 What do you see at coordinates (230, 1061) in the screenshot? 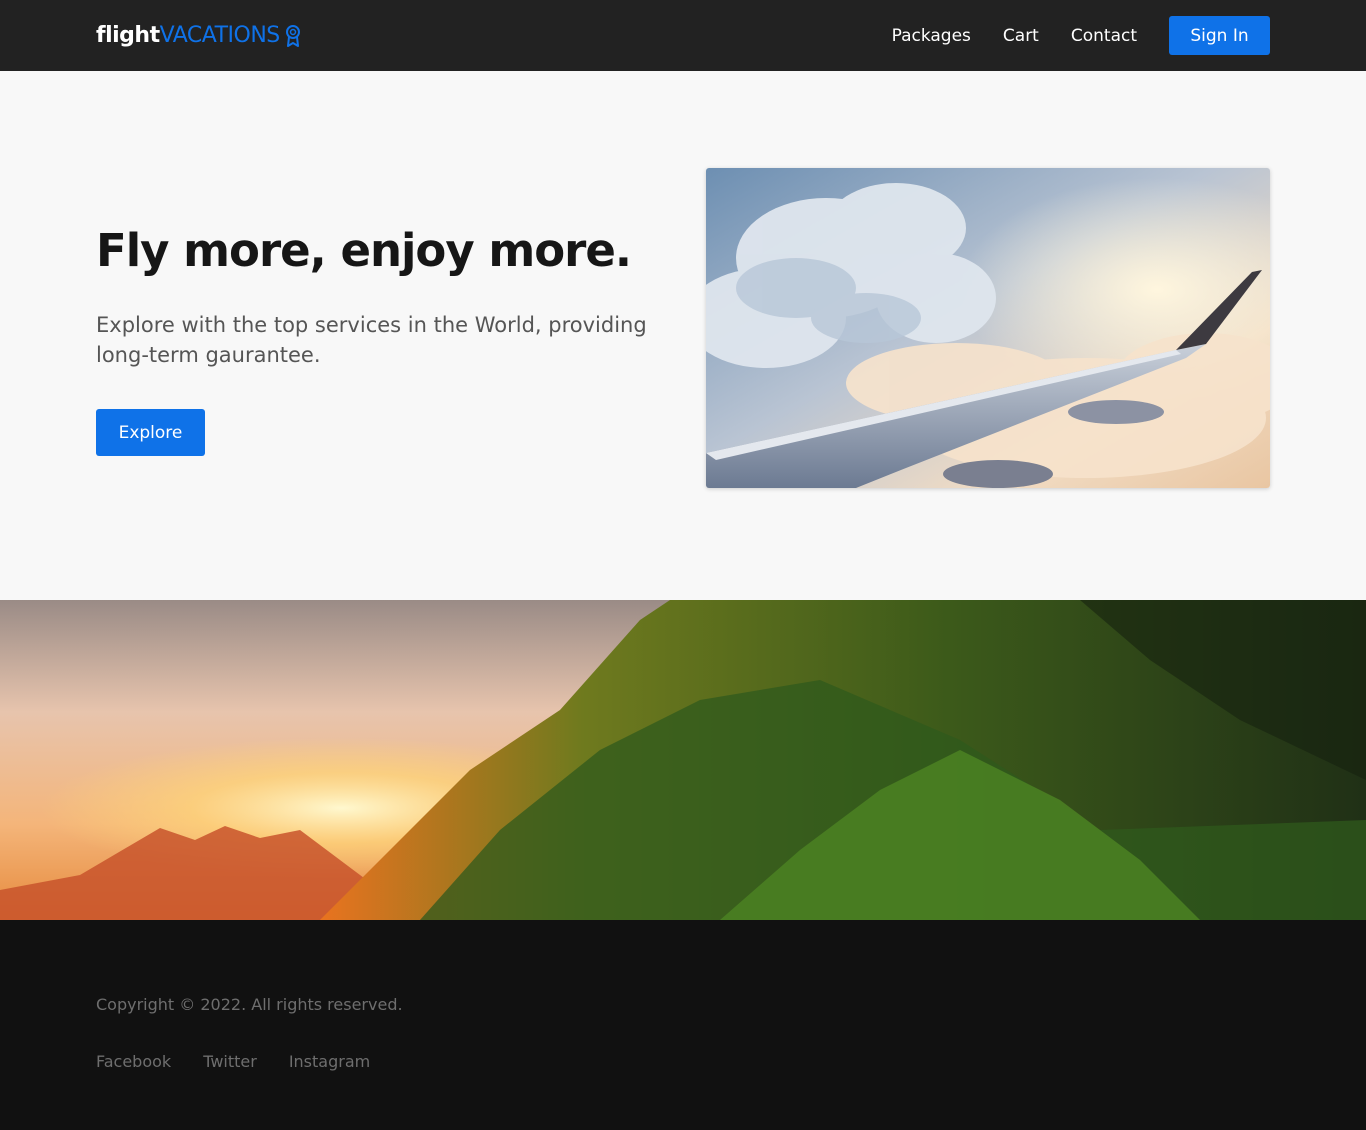
I see `twitter-link: Twitter` at bounding box center [230, 1061].